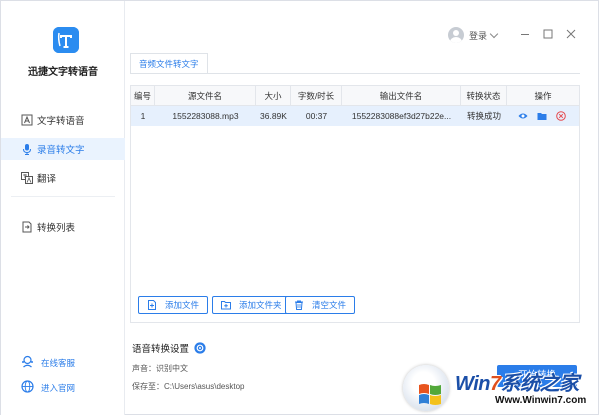 The height and width of the screenshot is (415, 599). What do you see at coordinates (273, 116) in the screenshot?
I see `cell-size: 36.89K` at bounding box center [273, 116].